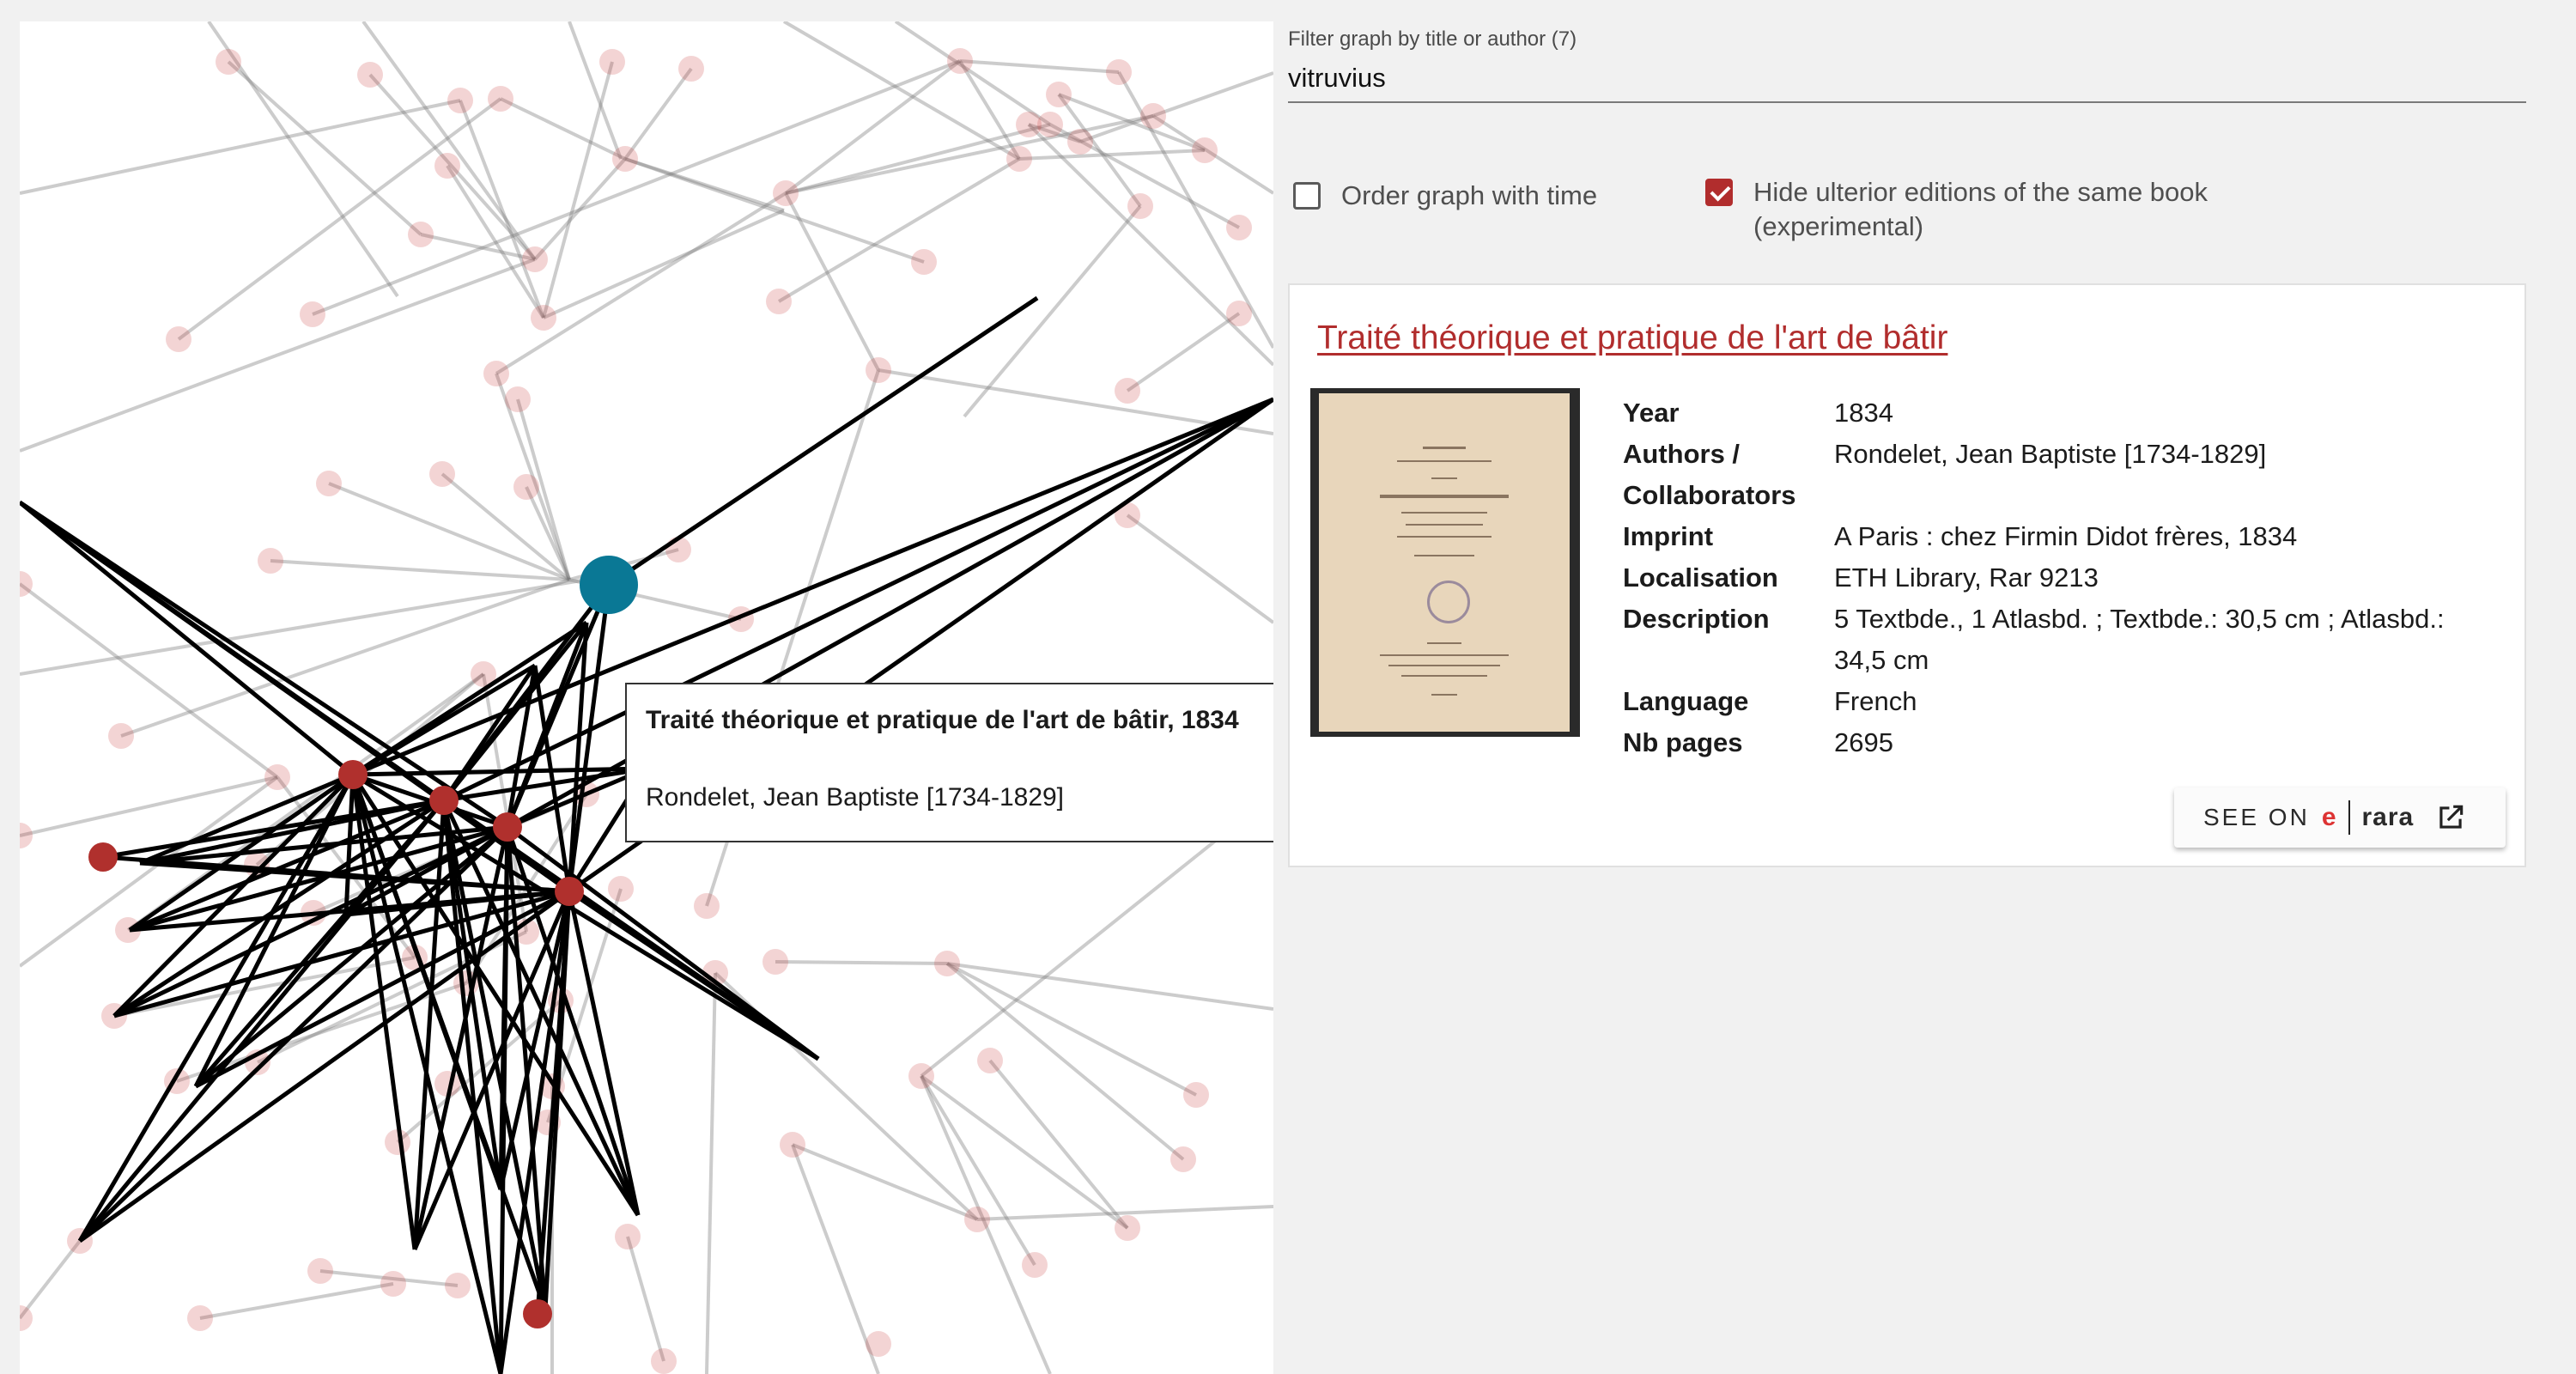  I want to click on see-on-erara-button: SEE ON e rara, so click(2340, 817).